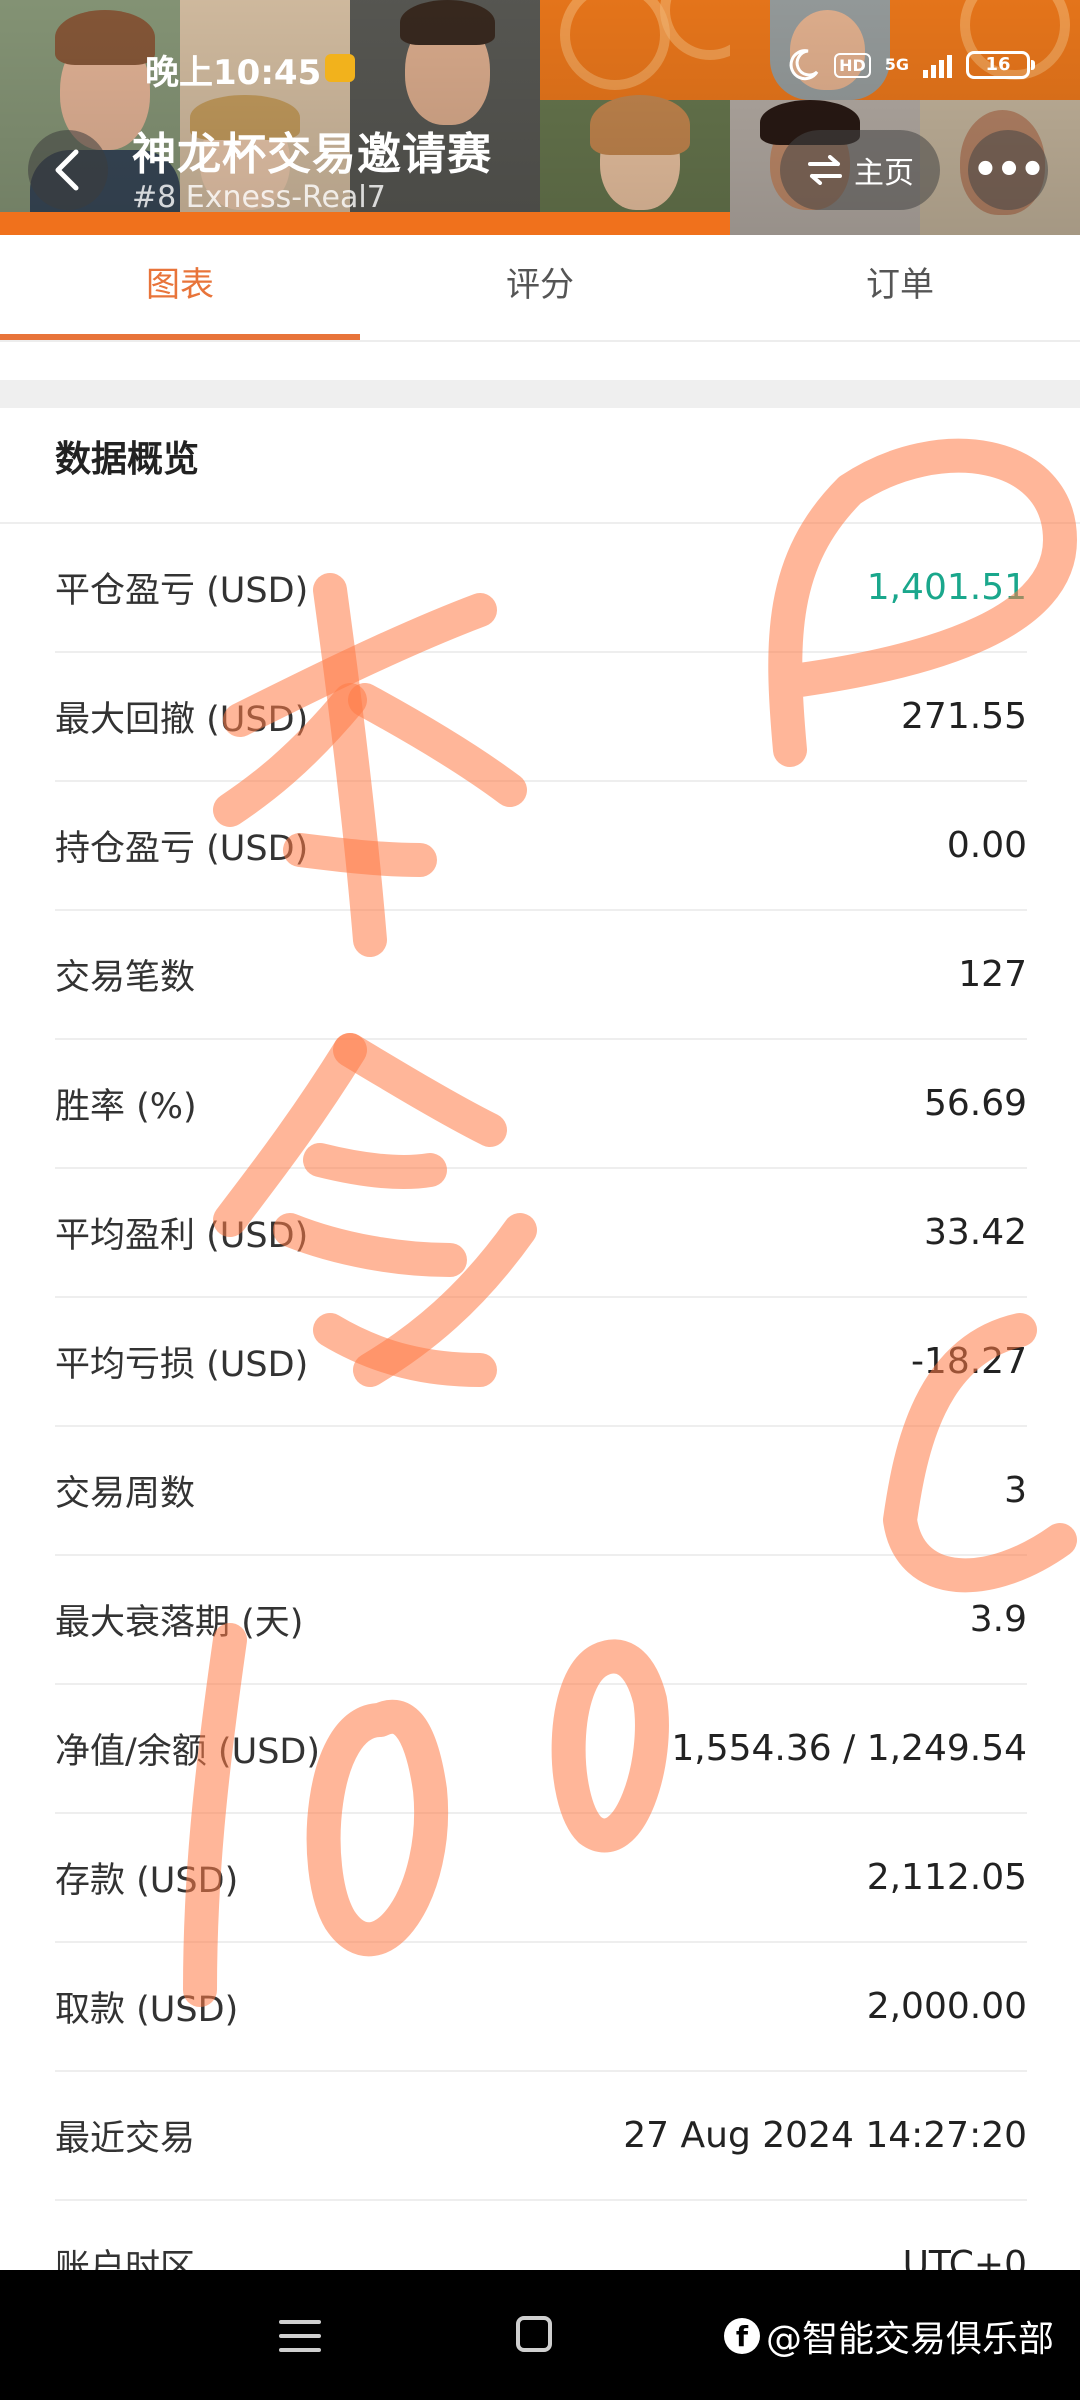  Describe the element at coordinates (1015, 1490) in the screenshot. I see `stat-value: 3` at that location.